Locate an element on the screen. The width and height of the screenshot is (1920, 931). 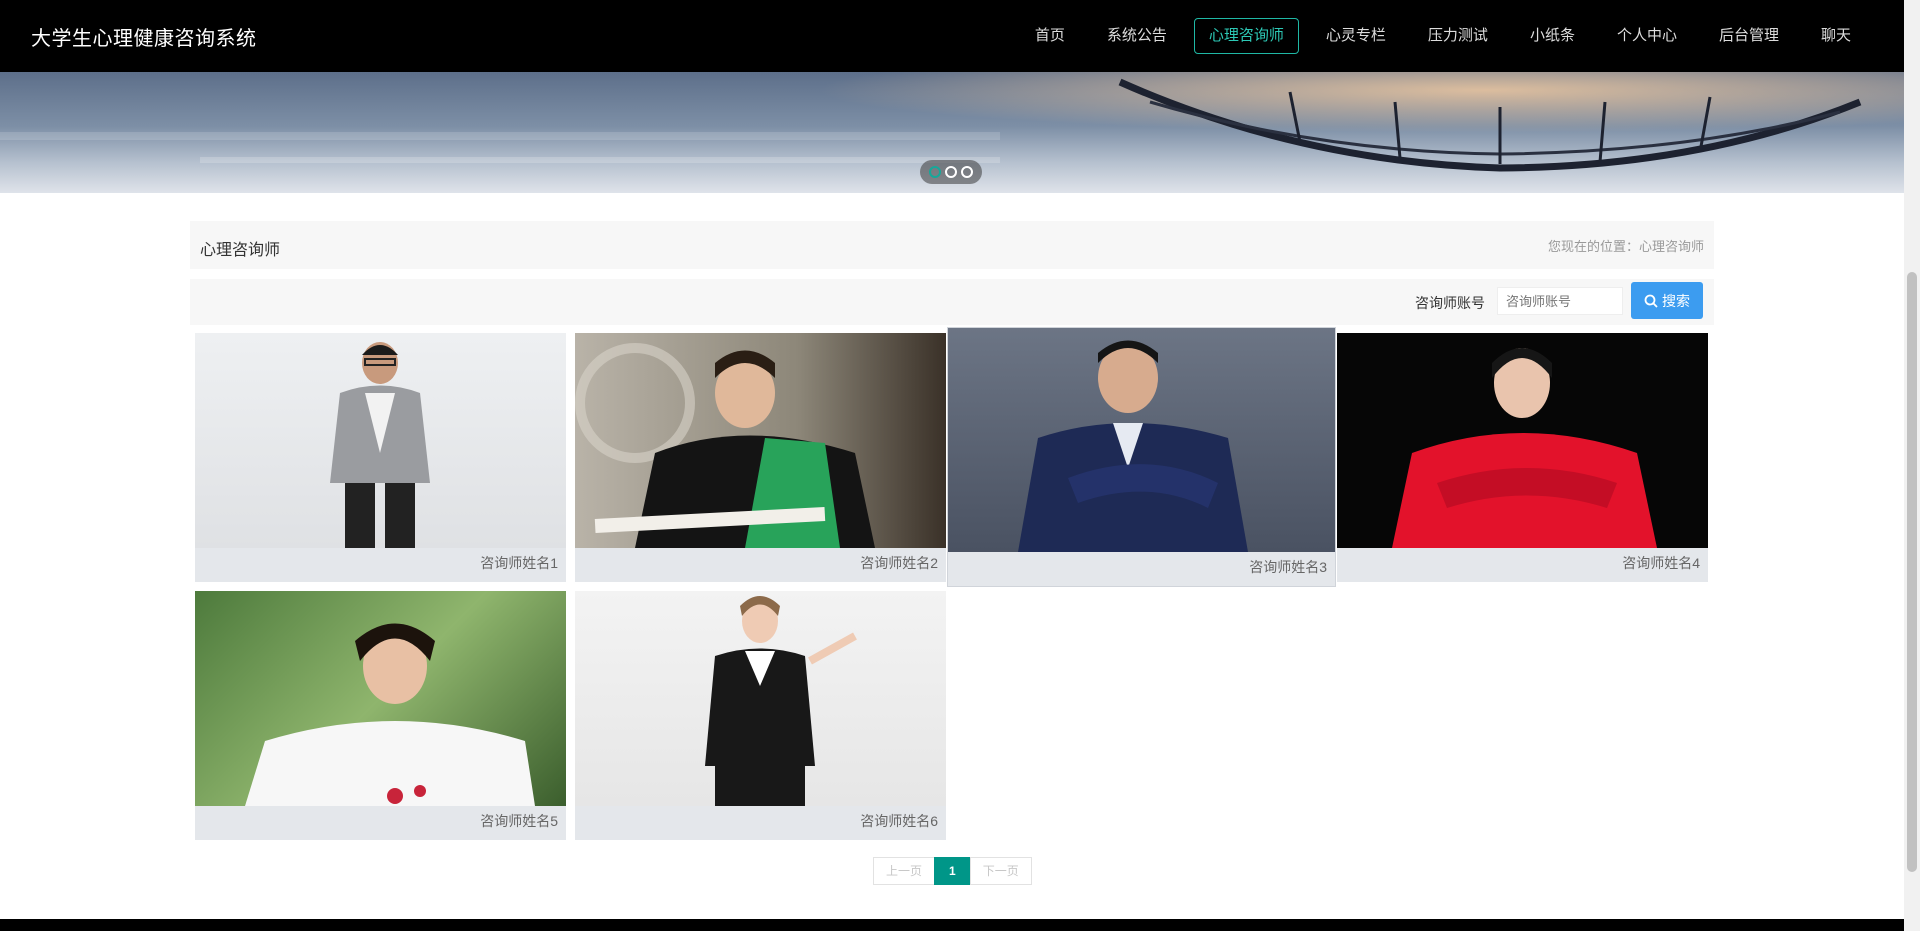
counselor-card-5: 咨询师姓名5 is located at coordinates (380, 715).